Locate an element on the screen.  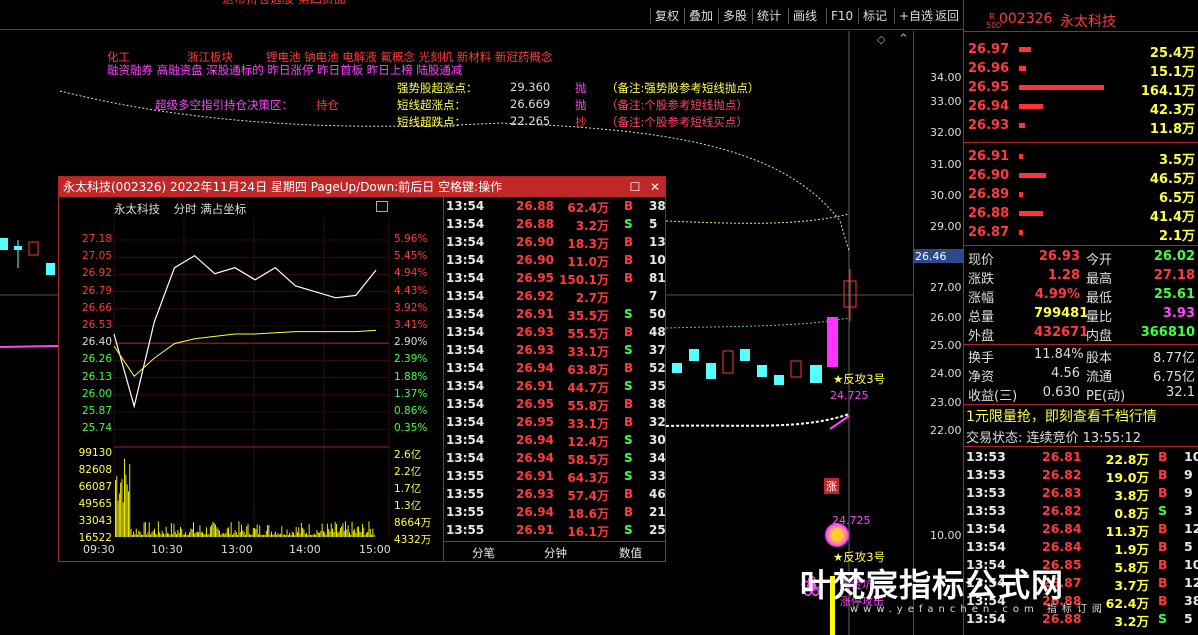
order-book-row: 26.96 15.1万 is located at coordinates (1081, 69).